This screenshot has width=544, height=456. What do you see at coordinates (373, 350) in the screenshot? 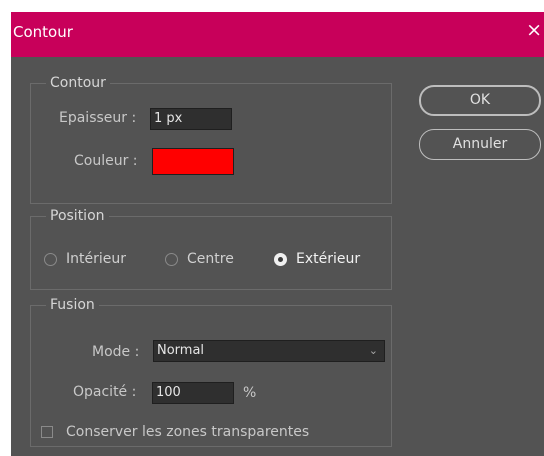
I see `chevron-down-icon: ⌄` at bounding box center [373, 350].